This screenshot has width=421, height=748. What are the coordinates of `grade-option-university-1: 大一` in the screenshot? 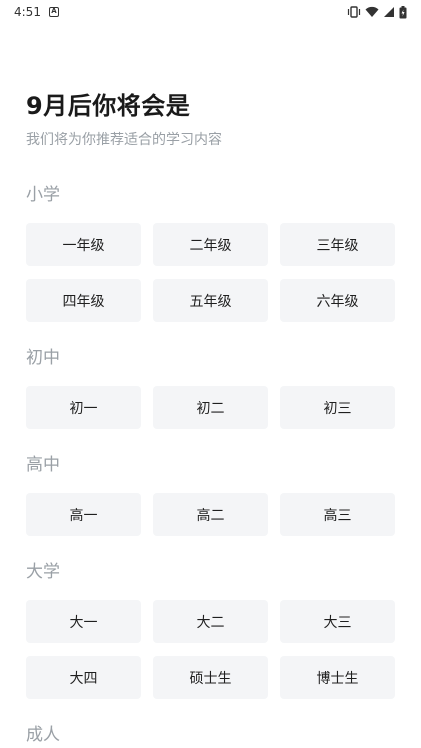 It's located at (83, 621).